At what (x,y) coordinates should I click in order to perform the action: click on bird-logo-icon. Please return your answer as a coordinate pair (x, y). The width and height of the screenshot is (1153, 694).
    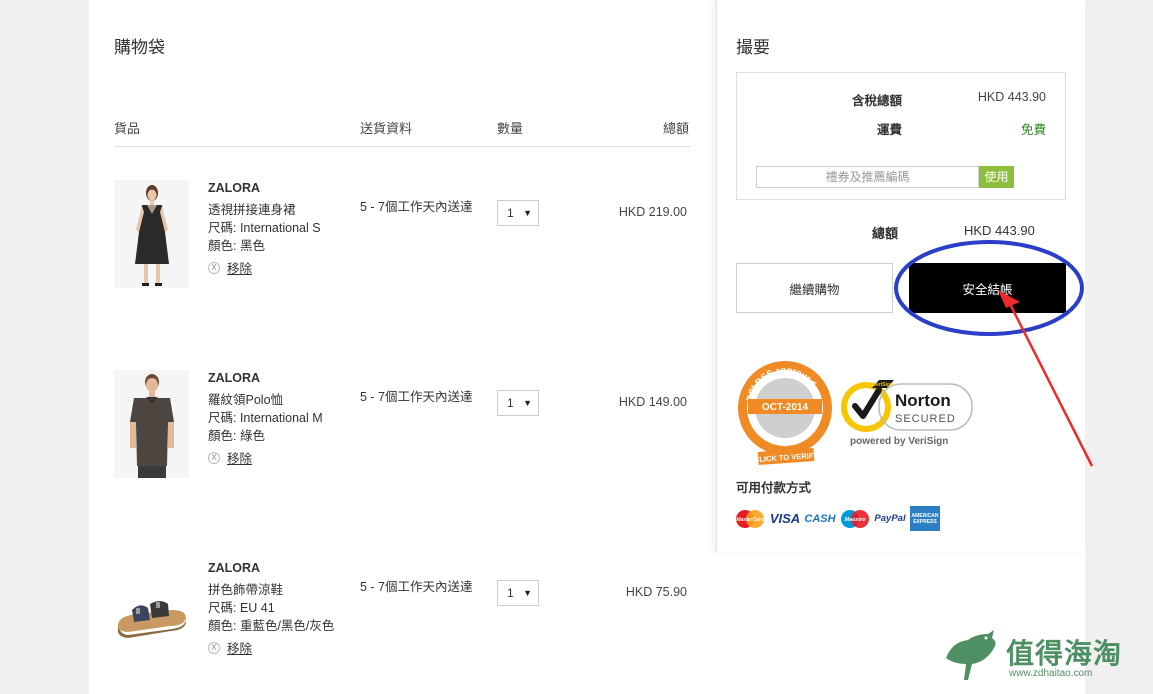
    Looking at the image, I should click on (971, 655).